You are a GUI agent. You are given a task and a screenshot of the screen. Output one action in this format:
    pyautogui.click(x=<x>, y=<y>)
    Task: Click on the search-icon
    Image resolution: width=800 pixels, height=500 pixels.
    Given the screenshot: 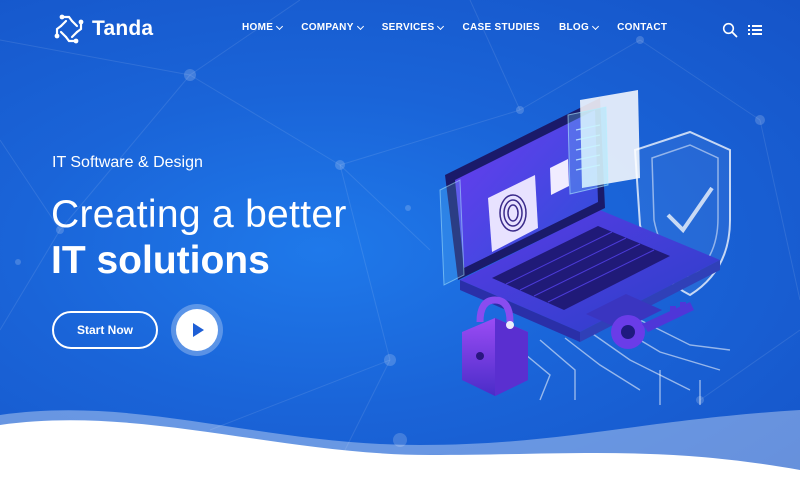 What is the action you would take?
    pyautogui.click(x=730, y=30)
    